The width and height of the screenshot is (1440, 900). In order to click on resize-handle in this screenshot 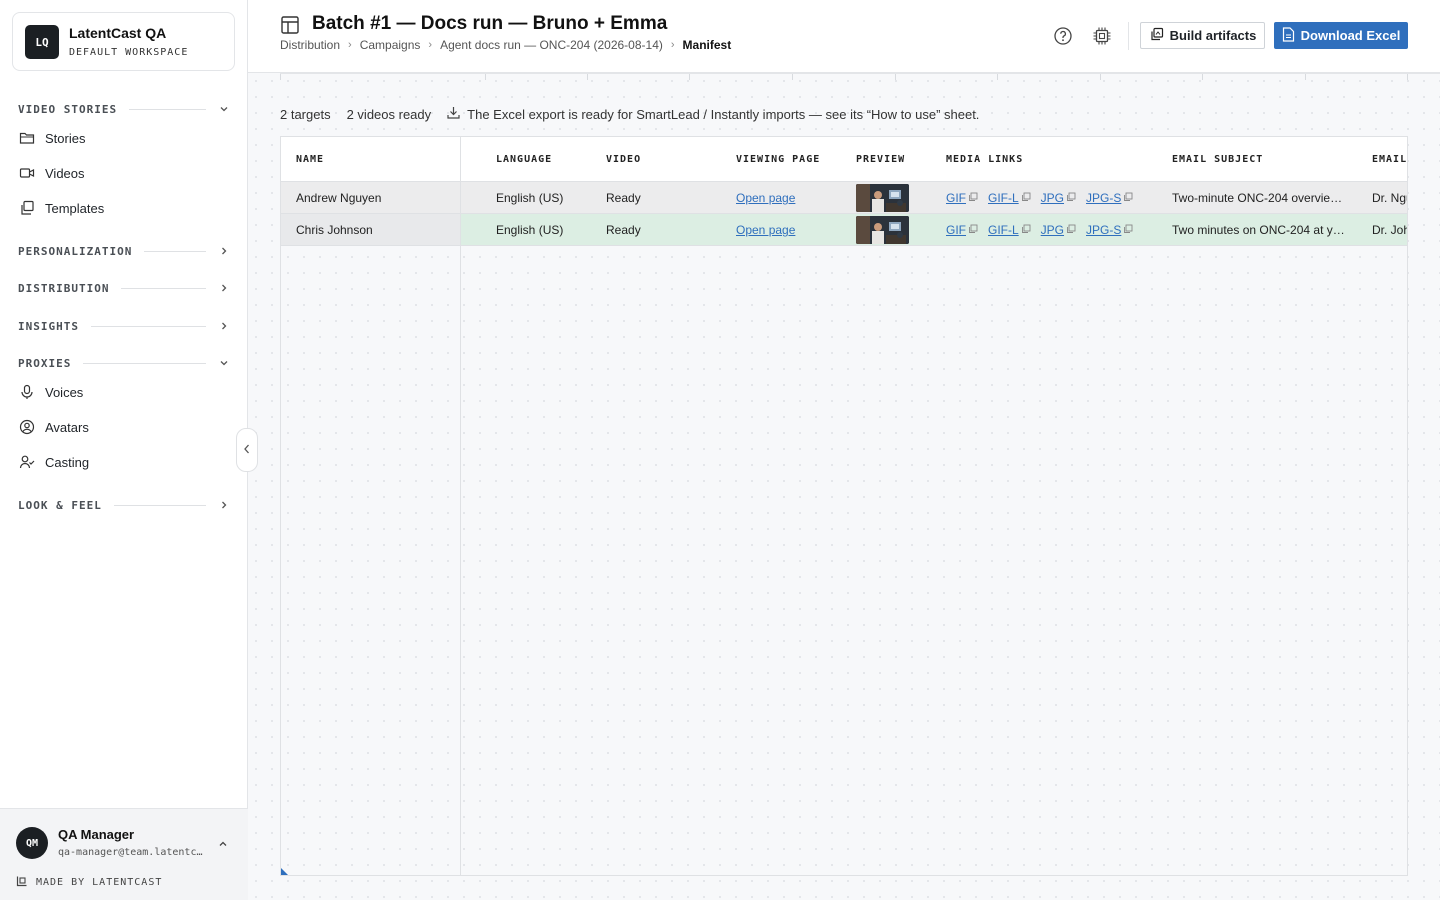, I will do `click(284, 871)`.